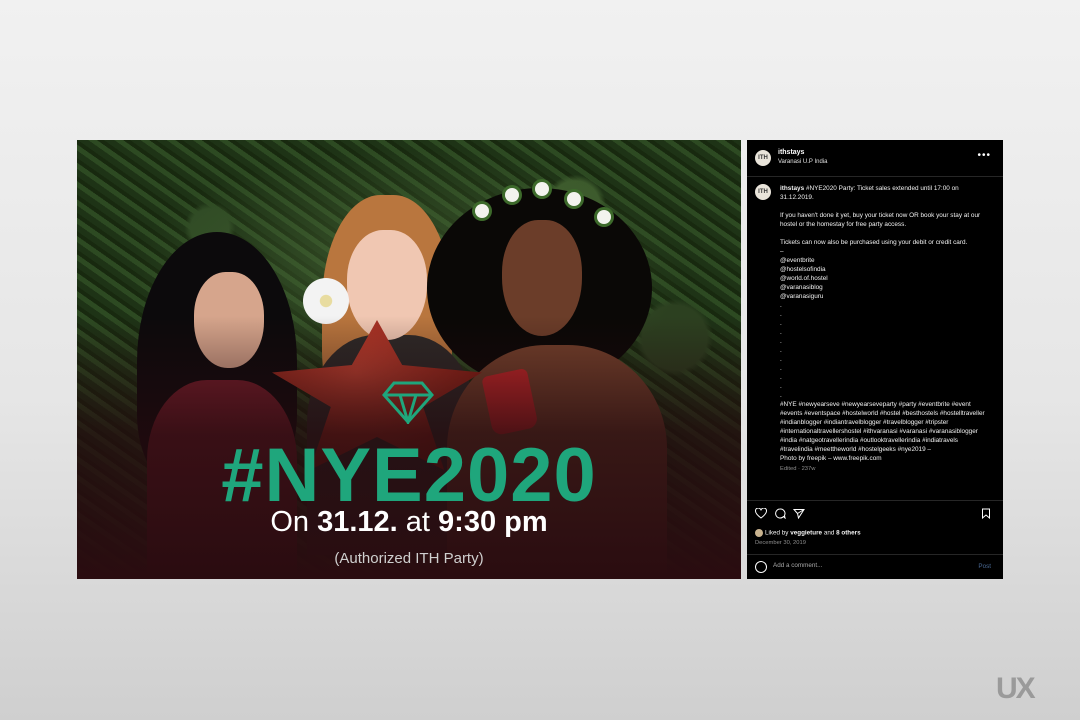  What do you see at coordinates (761, 513) in the screenshot?
I see `heart-icon` at bounding box center [761, 513].